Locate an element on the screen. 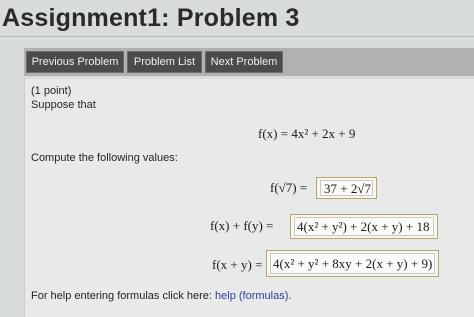 The width and height of the screenshot is (474, 317). help-formulas-link: help (formulas). is located at coordinates (253, 296).